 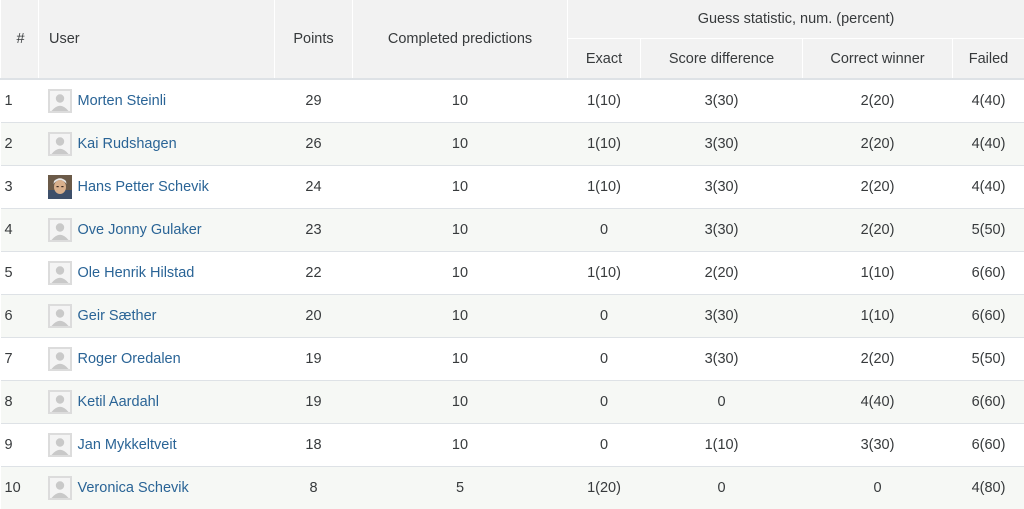 What do you see at coordinates (129, 359) in the screenshot?
I see `user-profile-link: Roger Oredalen` at bounding box center [129, 359].